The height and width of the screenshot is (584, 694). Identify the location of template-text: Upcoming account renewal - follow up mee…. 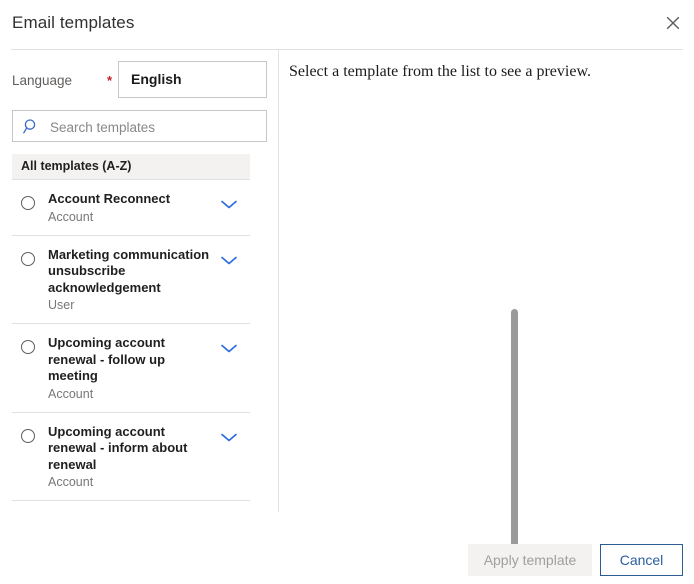
(130, 369).